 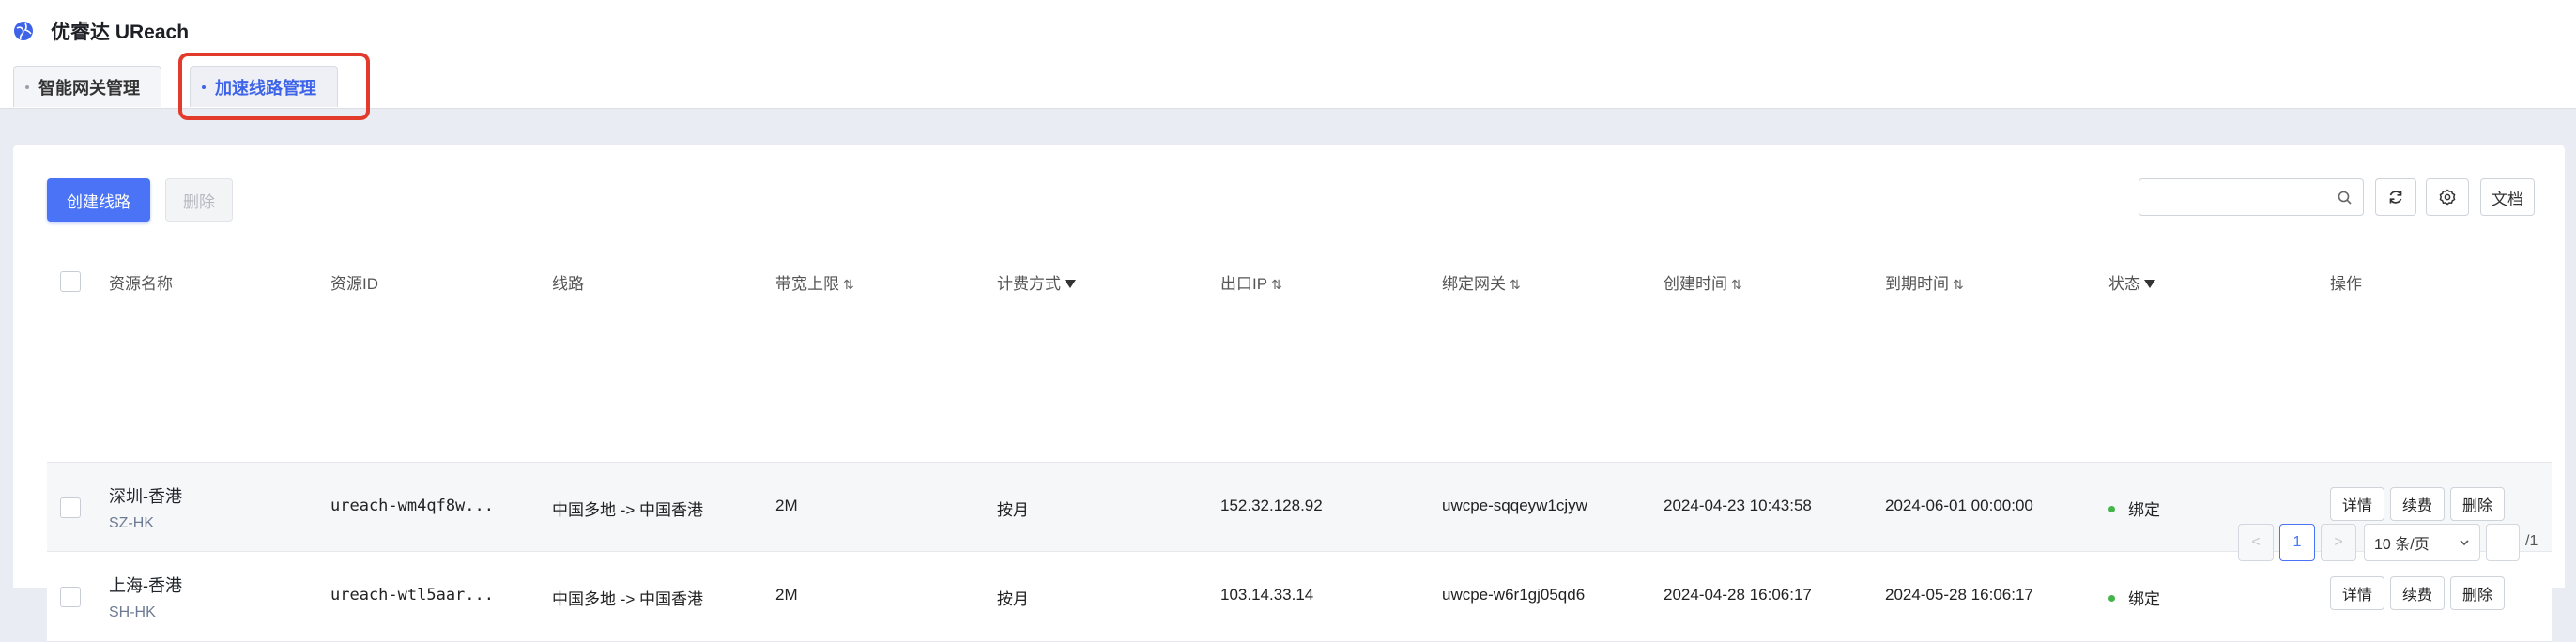 I want to click on col-status: 状态, so click(x=2131, y=282).